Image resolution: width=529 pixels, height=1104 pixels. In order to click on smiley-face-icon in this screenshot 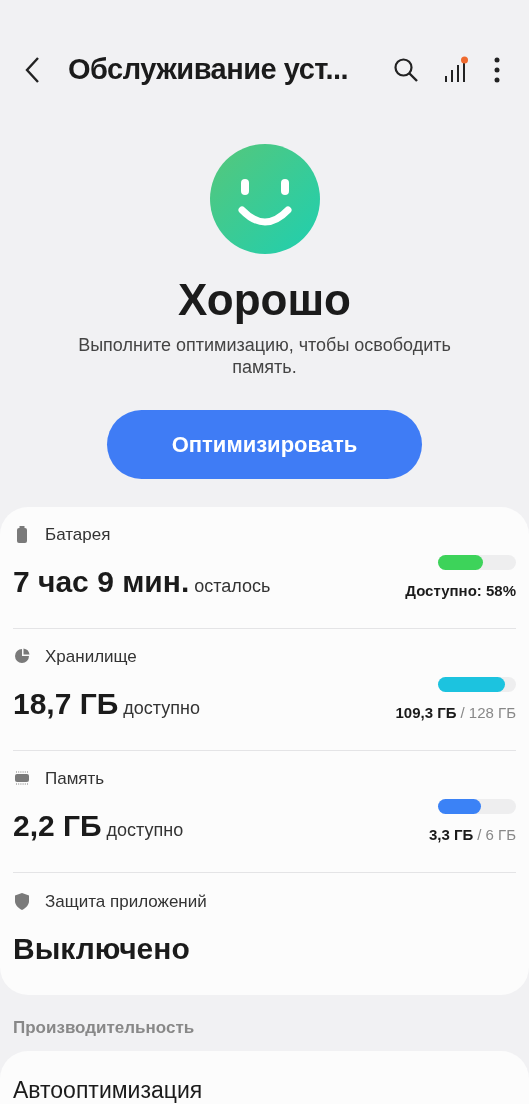, I will do `click(264, 199)`.